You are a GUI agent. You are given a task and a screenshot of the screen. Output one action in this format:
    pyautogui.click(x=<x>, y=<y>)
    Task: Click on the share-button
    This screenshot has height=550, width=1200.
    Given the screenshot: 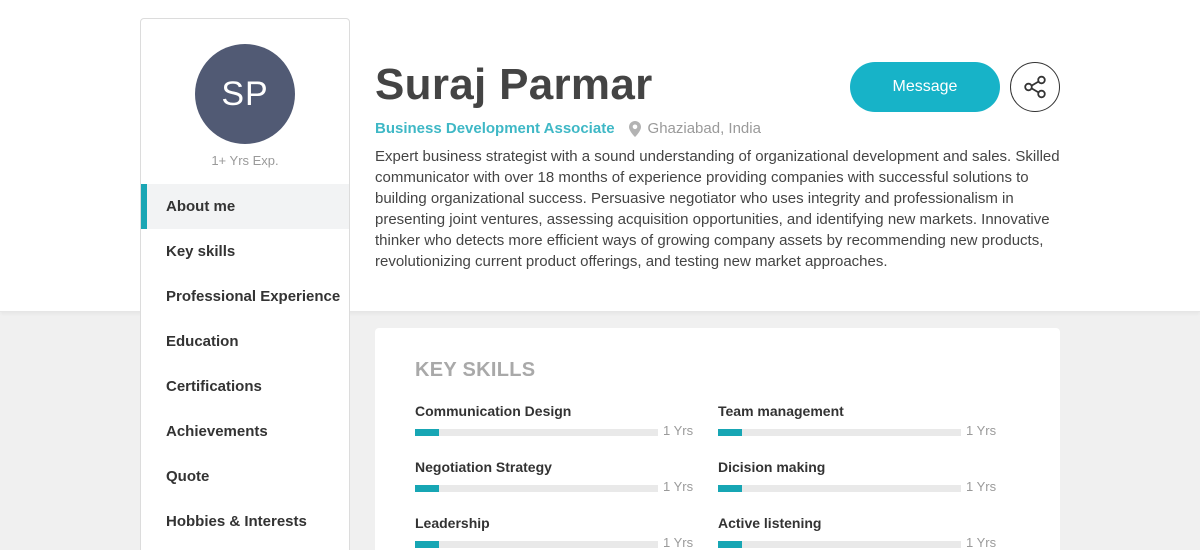 What is the action you would take?
    pyautogui.click(x=1035, y=87)
    